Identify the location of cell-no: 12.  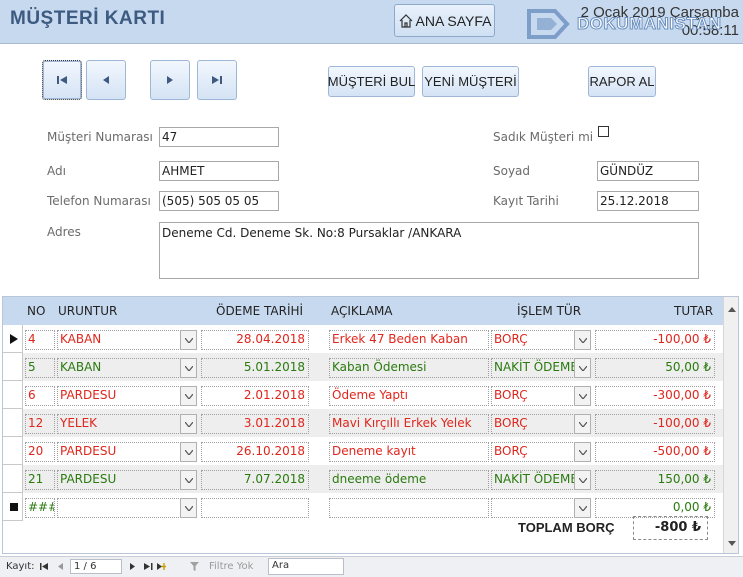
(40, 424).